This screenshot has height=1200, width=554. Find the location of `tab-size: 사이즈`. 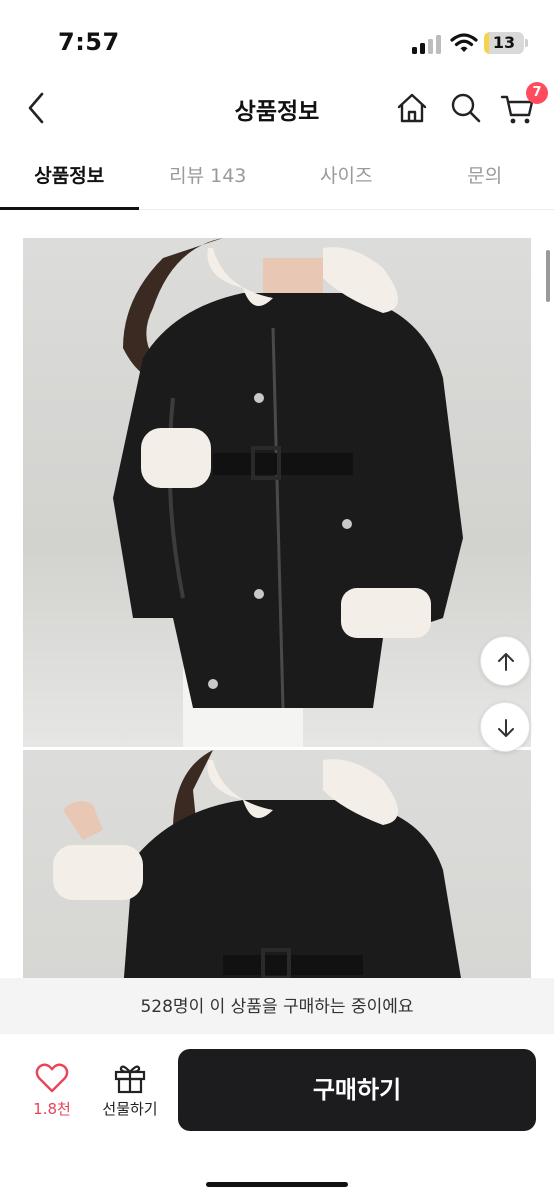

tab-size: 사이즈 is located at coordinates (346, 179).